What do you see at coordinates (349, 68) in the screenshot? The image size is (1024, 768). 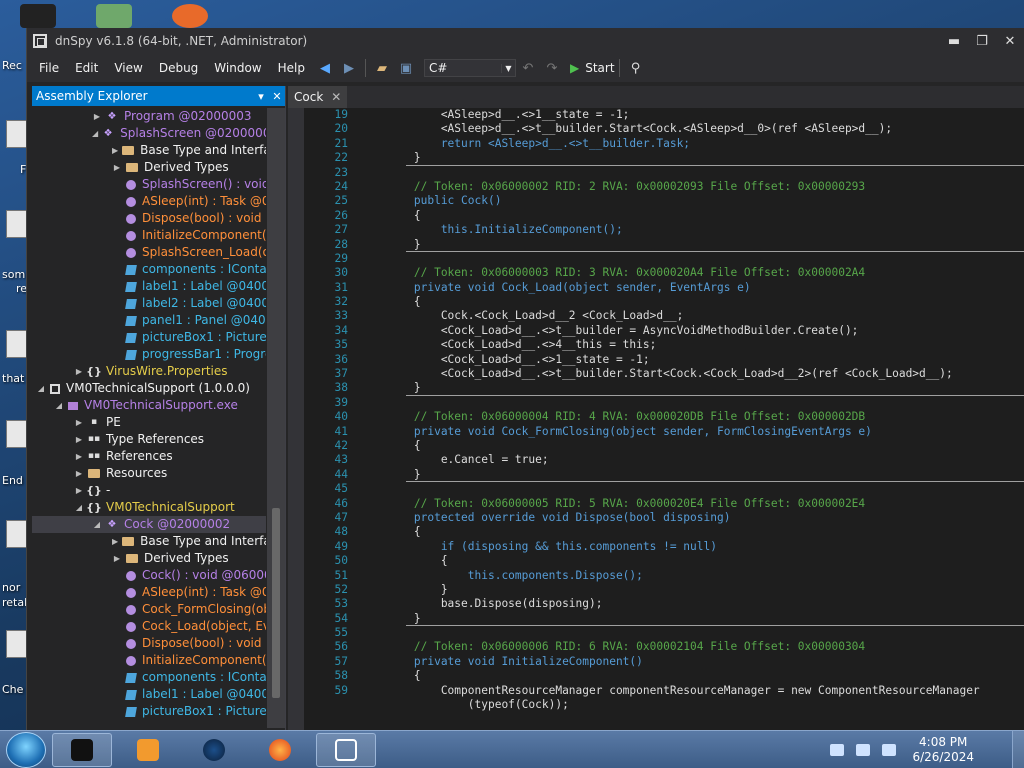 I see `forward-icon: ▶` at bounding box center [349, 68].